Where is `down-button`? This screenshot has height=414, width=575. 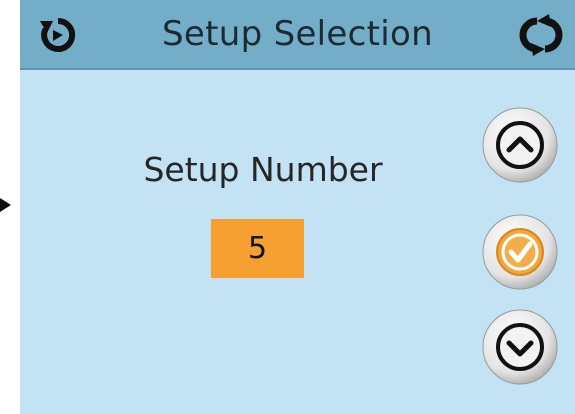
down-button is located at coordinates (520, 347).